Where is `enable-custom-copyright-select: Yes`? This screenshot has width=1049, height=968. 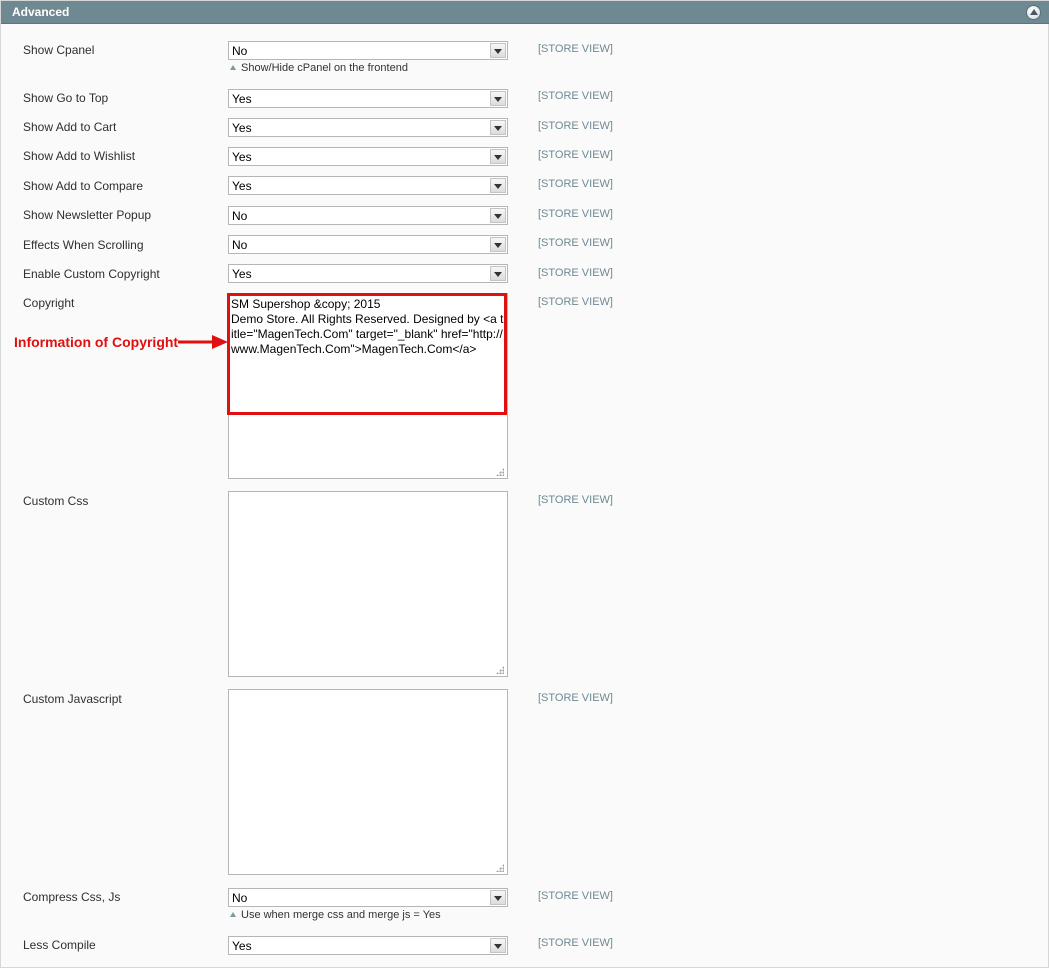 enable-custom-copyright-select: Yes is located at coordinates (368, 273).